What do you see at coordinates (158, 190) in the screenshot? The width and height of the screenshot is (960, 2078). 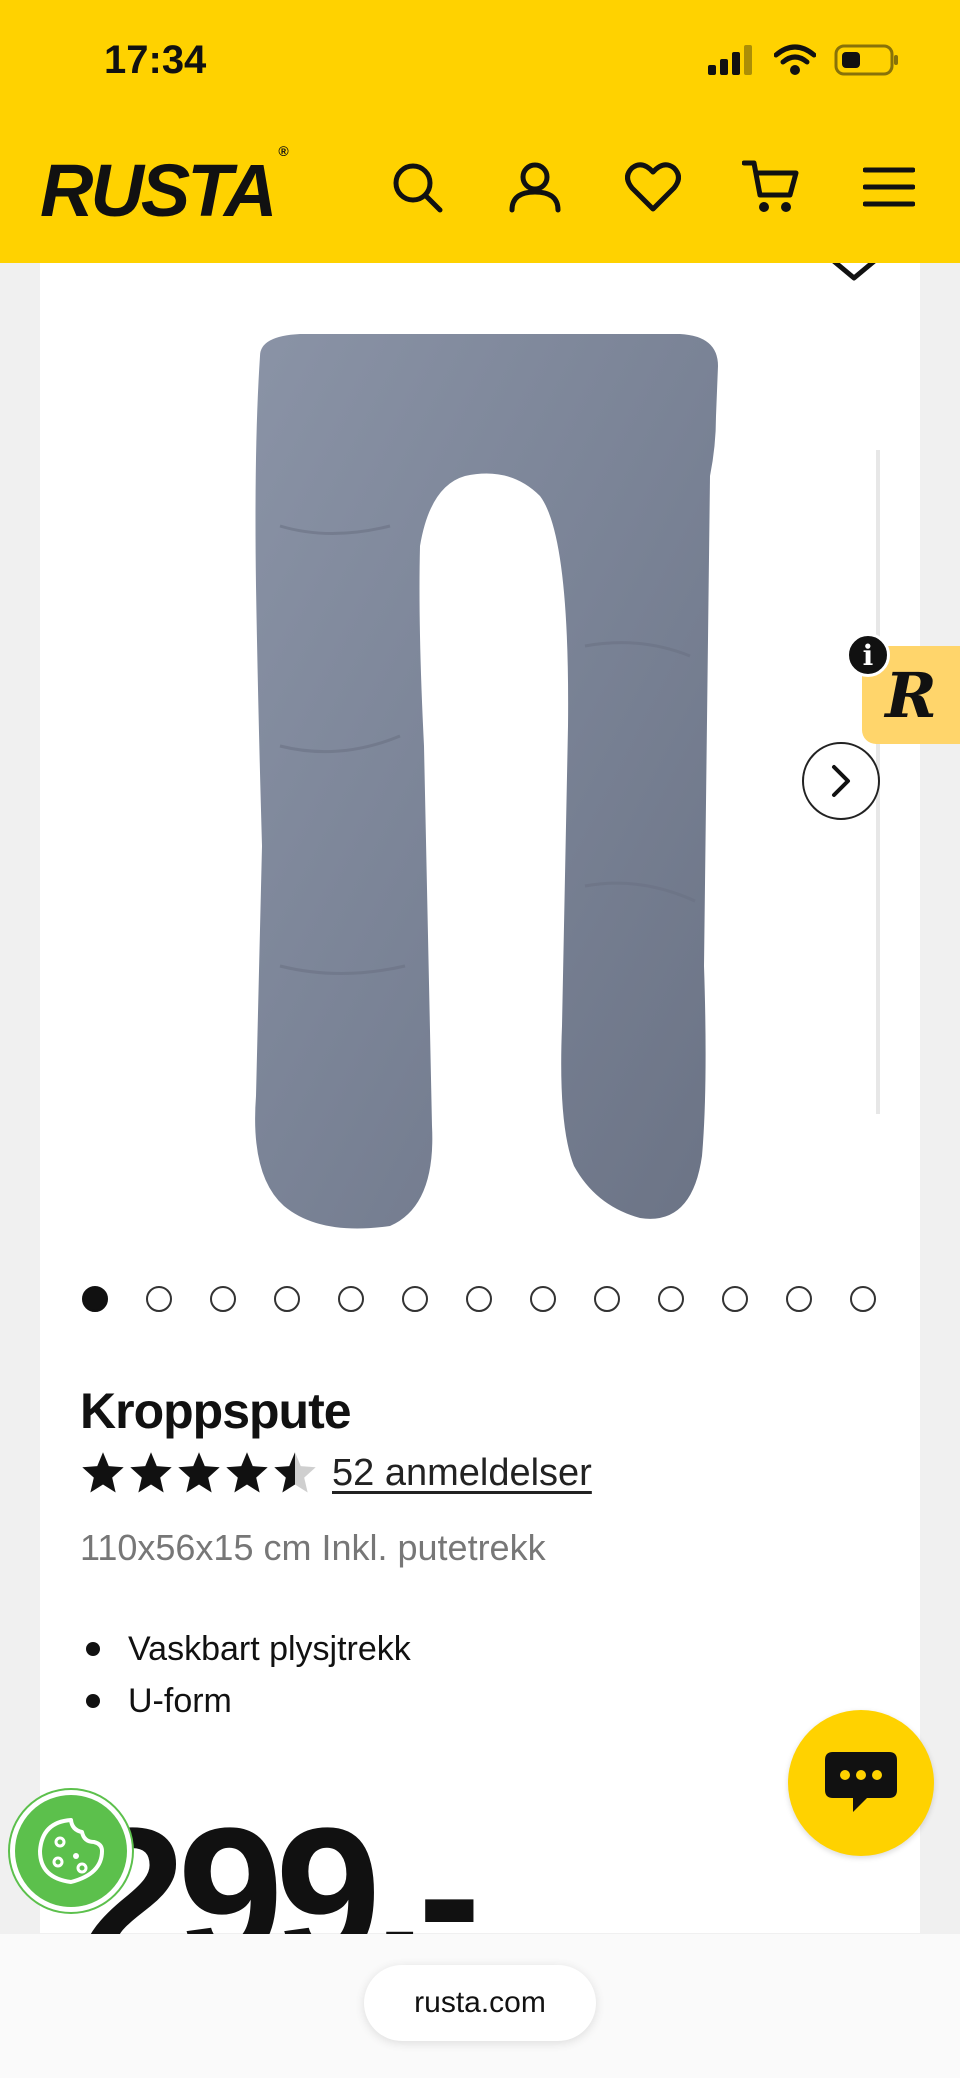 I see `brand-name: RUSTA` at bounding box center [158, 190].